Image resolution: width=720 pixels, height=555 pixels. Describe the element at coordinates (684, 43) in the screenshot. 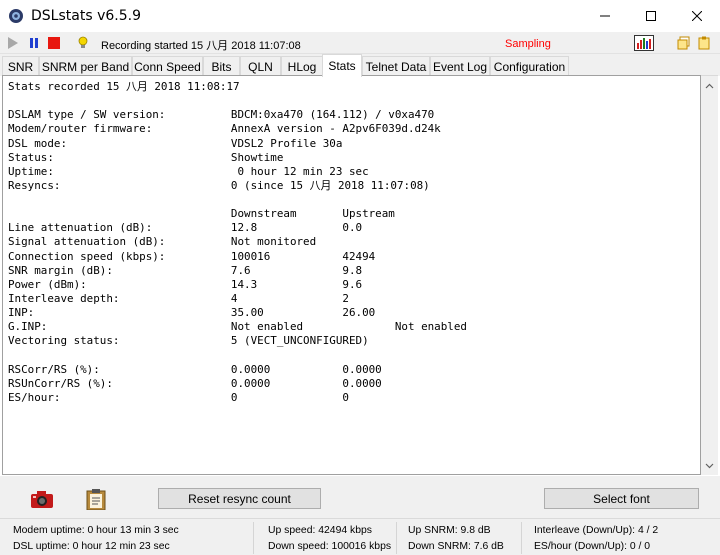

I see `copy-icon` at that location.